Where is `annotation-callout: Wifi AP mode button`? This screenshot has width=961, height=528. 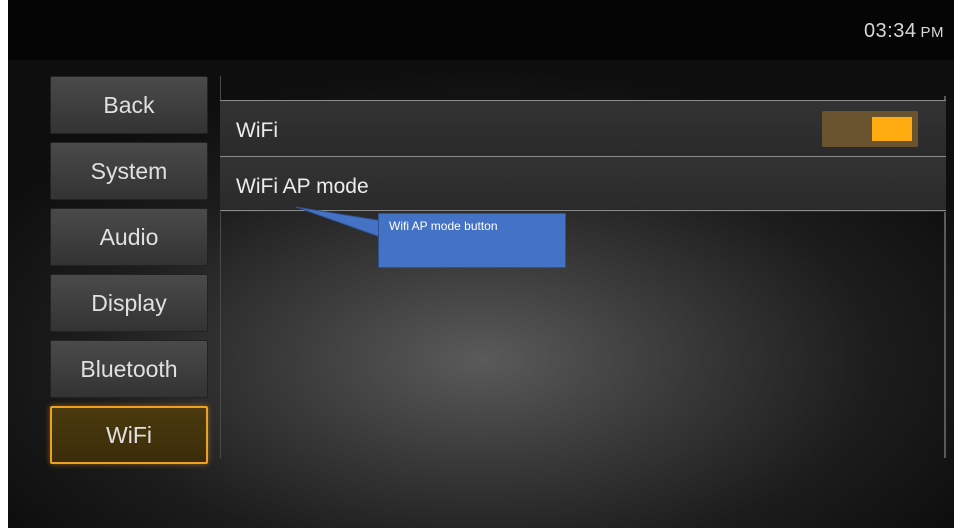 annotation-callout: Wifi AP mode button is located at coordinates (472, 240).